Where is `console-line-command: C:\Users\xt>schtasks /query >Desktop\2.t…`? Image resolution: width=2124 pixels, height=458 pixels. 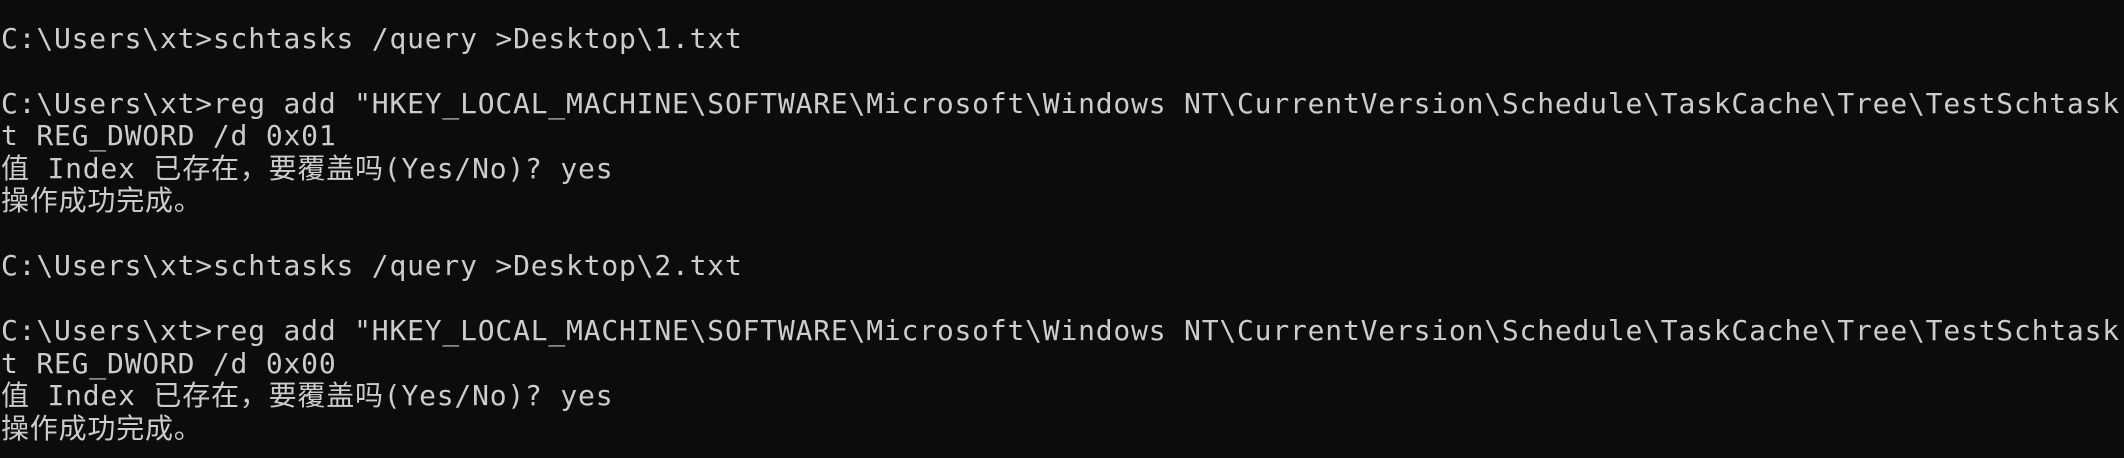
console-line-command: C:\Users\xt>schtasks /query >Desktop\2.t… is located at coordinates (372, 265).